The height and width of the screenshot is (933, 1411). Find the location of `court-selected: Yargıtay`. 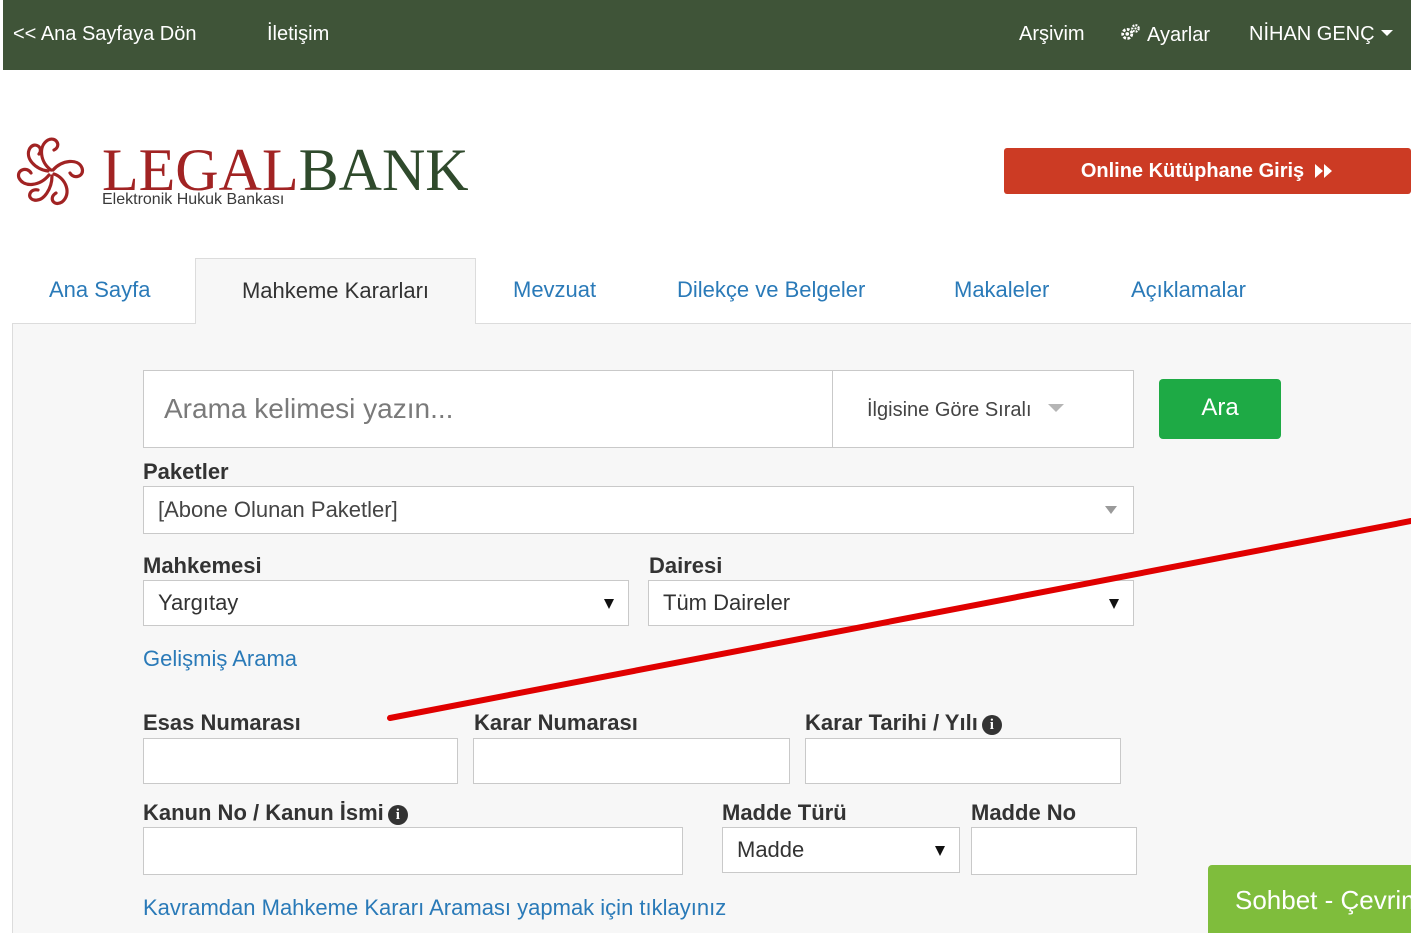

court-selected: Yargıtay is located at coordinates (198, 602).